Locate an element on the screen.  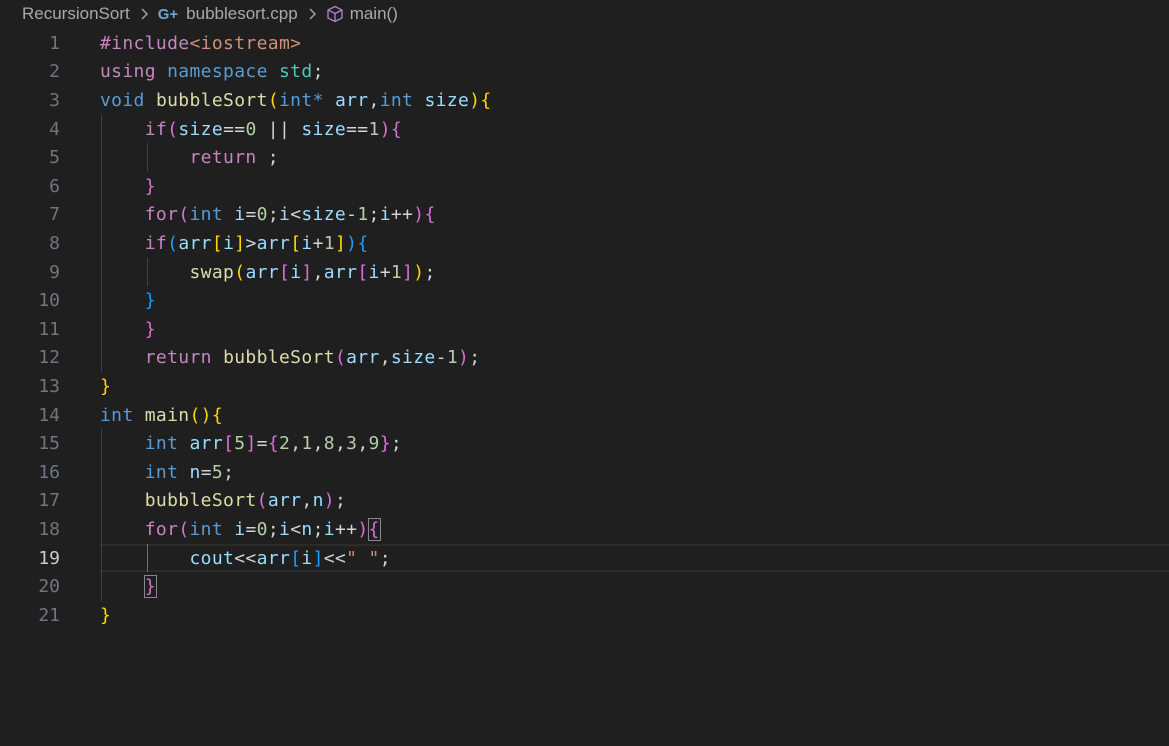
code-line: 11 } is located at coordinates (584, 329).